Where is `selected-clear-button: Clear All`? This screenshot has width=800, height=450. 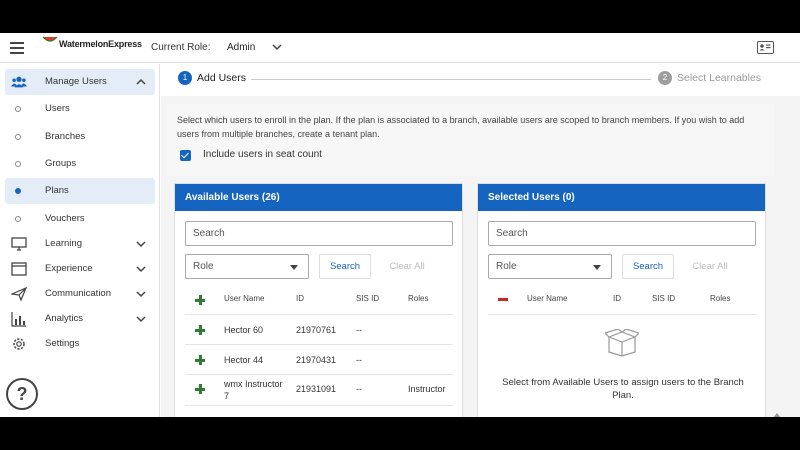
selected-clear-button: Clear All is located at coordinates (710, 266).